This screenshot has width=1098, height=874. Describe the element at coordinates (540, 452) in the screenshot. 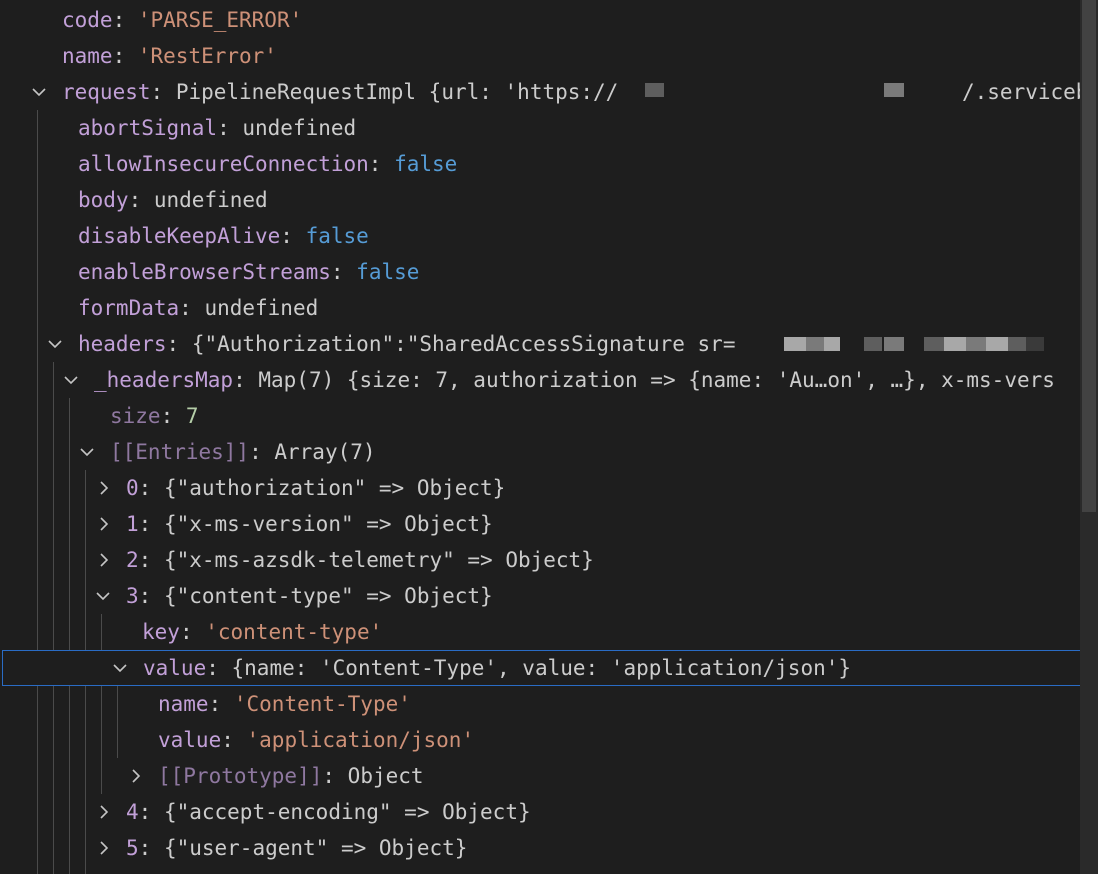

I see `tree-row-entries: [[Entries]]: Array(7)` at that location.